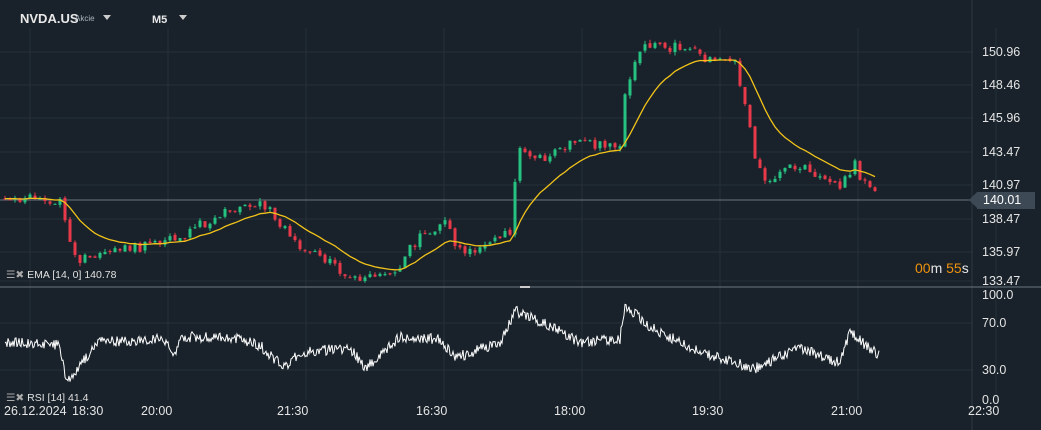  Describe the element at coordinates (1001, 252) in the screenshot. I see `price-tick: 135.97` at that location.